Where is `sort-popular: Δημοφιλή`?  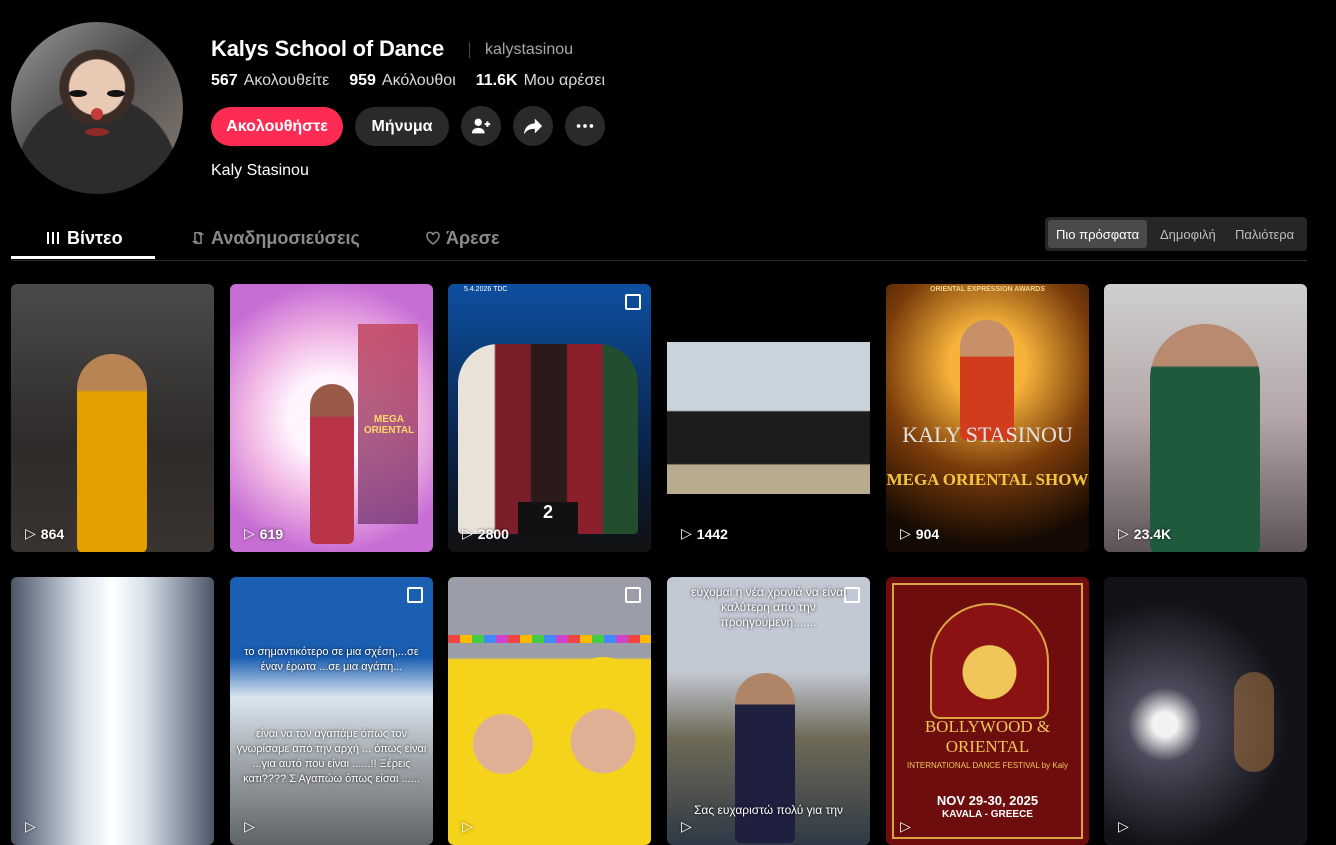 sort-popular: Δημοφιλή is located at coordinates (1188, 234).